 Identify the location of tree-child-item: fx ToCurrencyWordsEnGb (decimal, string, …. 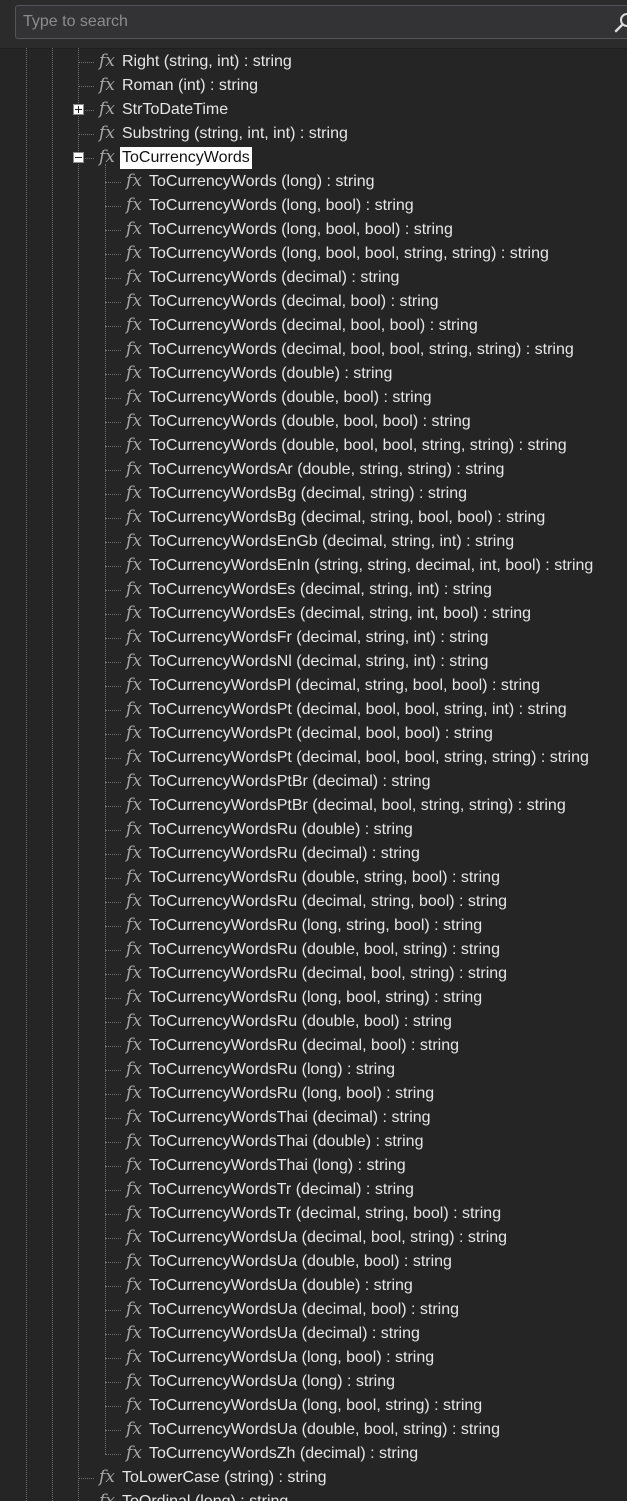
(313, 542).